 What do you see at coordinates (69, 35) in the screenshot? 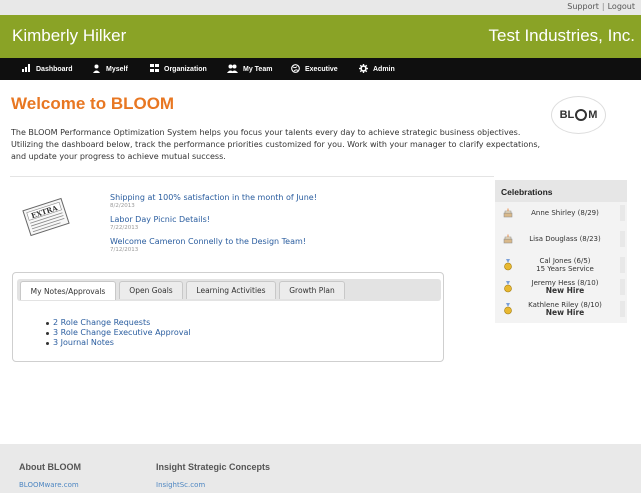
I see `user-name: Kimberly Hilker` at bounding box center [69, 35].